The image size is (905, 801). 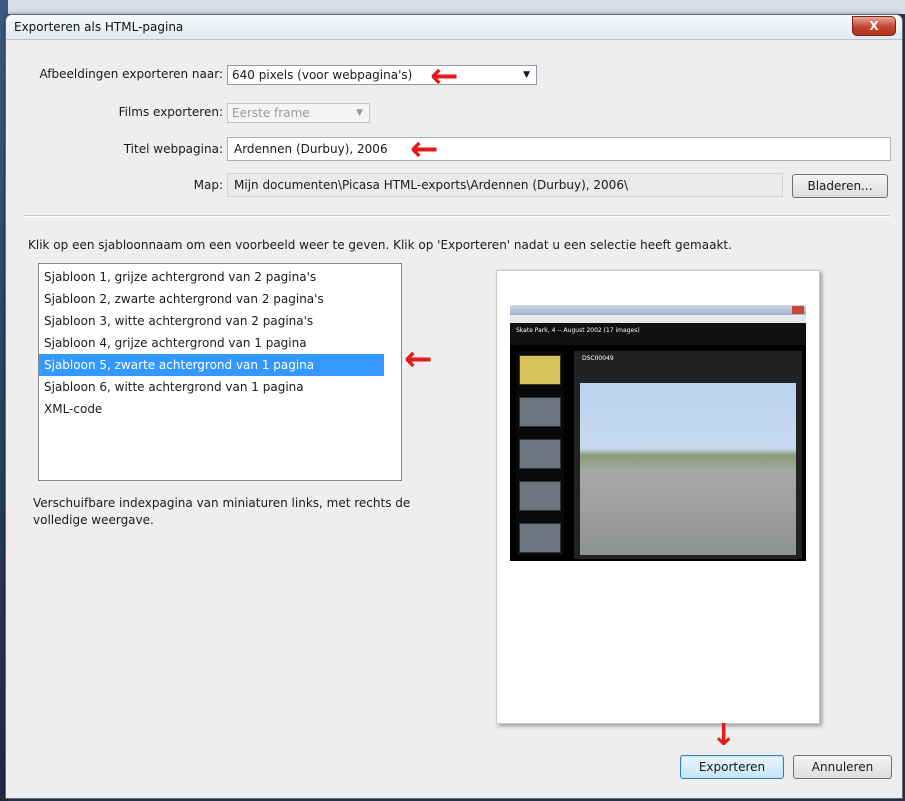 What do you see at coordinates (559, 149) in the screenshot?
I see `page-title-input: Ardennen (Durbuy), 2006` at bounding box center [559, 149].